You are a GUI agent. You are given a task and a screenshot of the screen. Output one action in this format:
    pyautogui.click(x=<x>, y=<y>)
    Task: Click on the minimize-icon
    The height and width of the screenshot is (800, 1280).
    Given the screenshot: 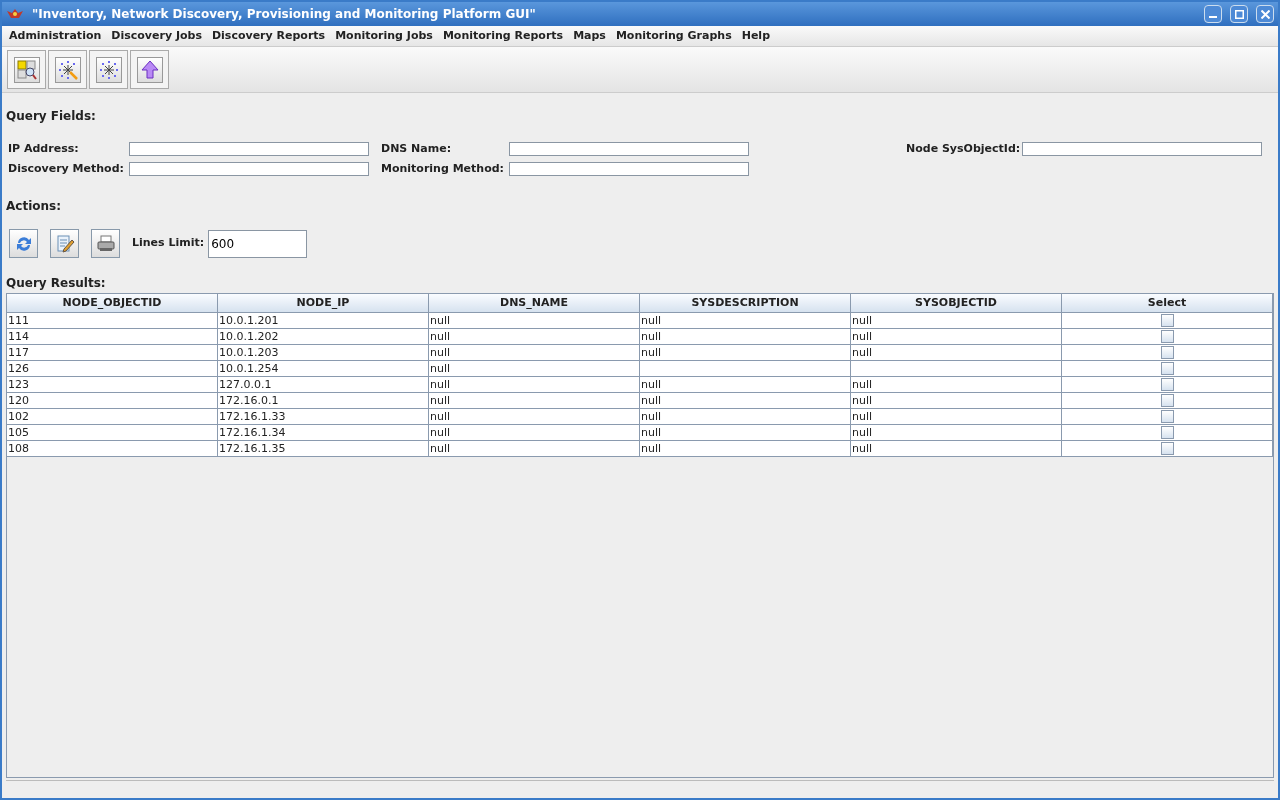 What is the action you would take?
    pyautogui.click(x=1213, y=17)
    